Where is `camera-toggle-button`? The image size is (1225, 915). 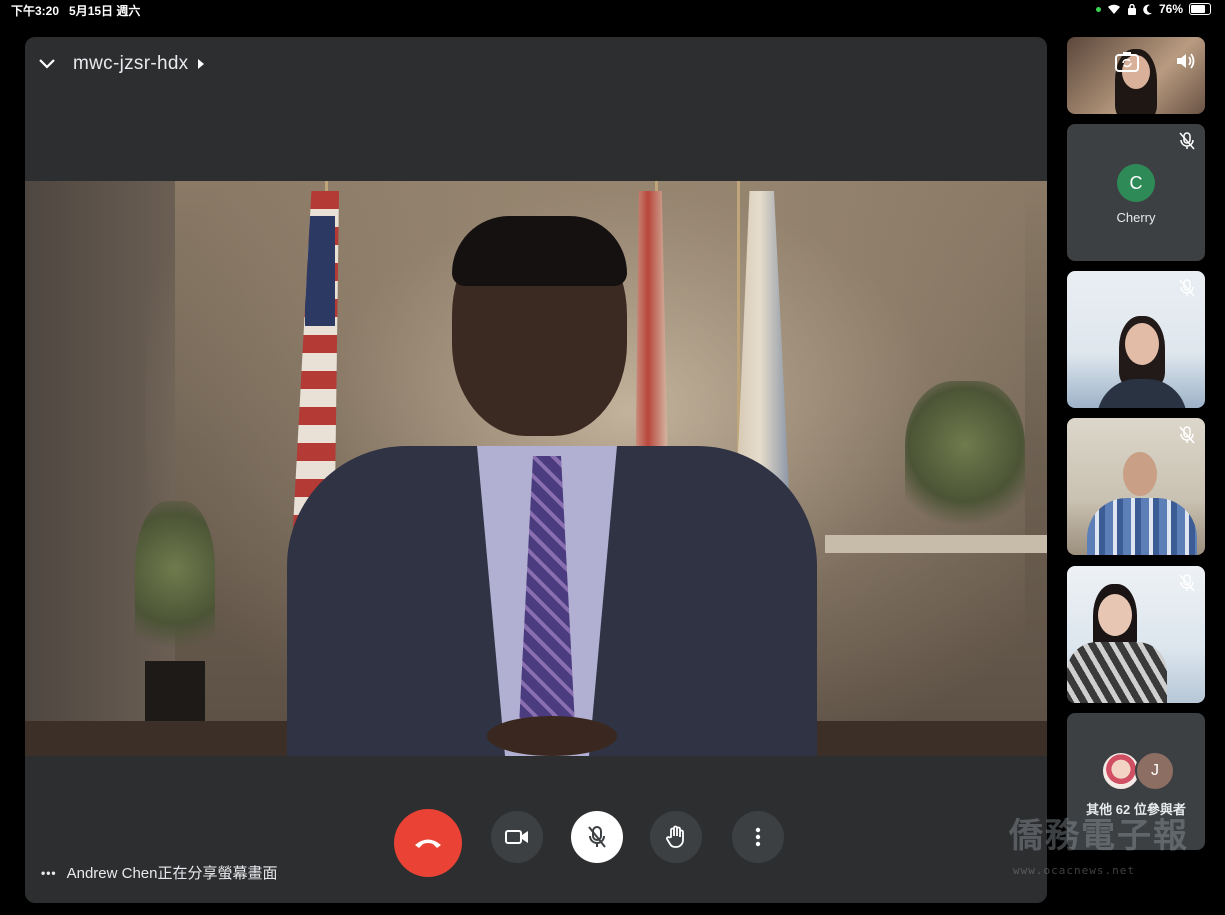 camera-toggle-button is located at coordinates (517, 837).